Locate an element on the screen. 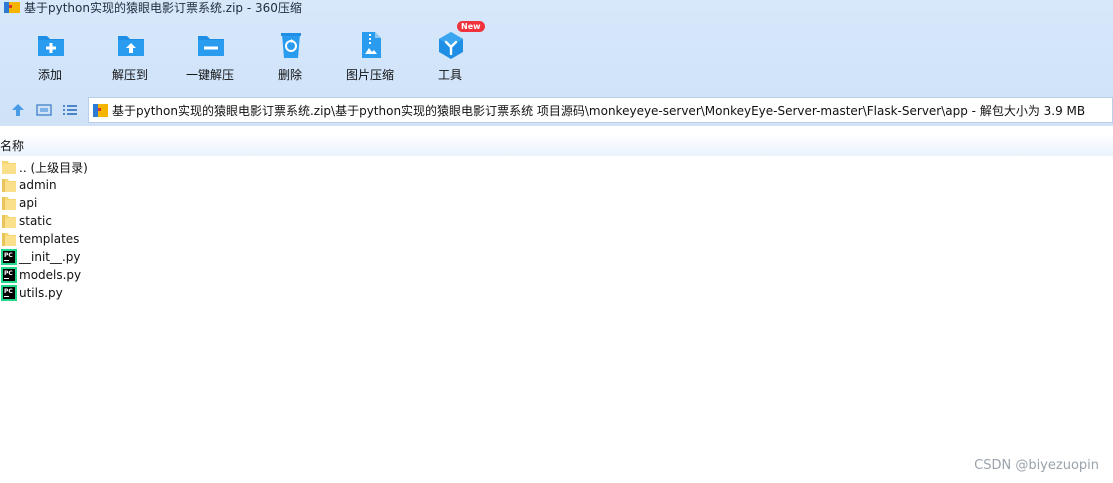 The height and width of the screenshot is (483, 1113). one-click-extract-label: 一键解压 is located at coordinates (209, 75).